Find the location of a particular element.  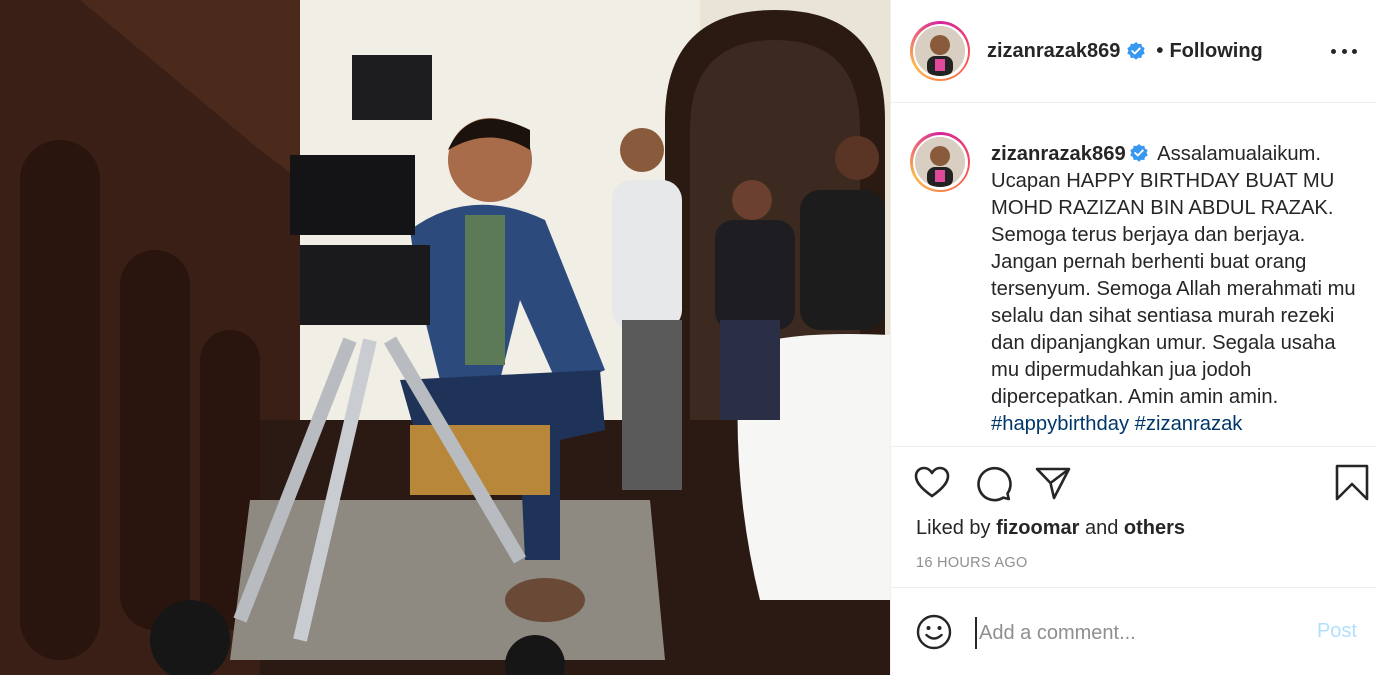

share-icon is located at coordinates (1053, 483).